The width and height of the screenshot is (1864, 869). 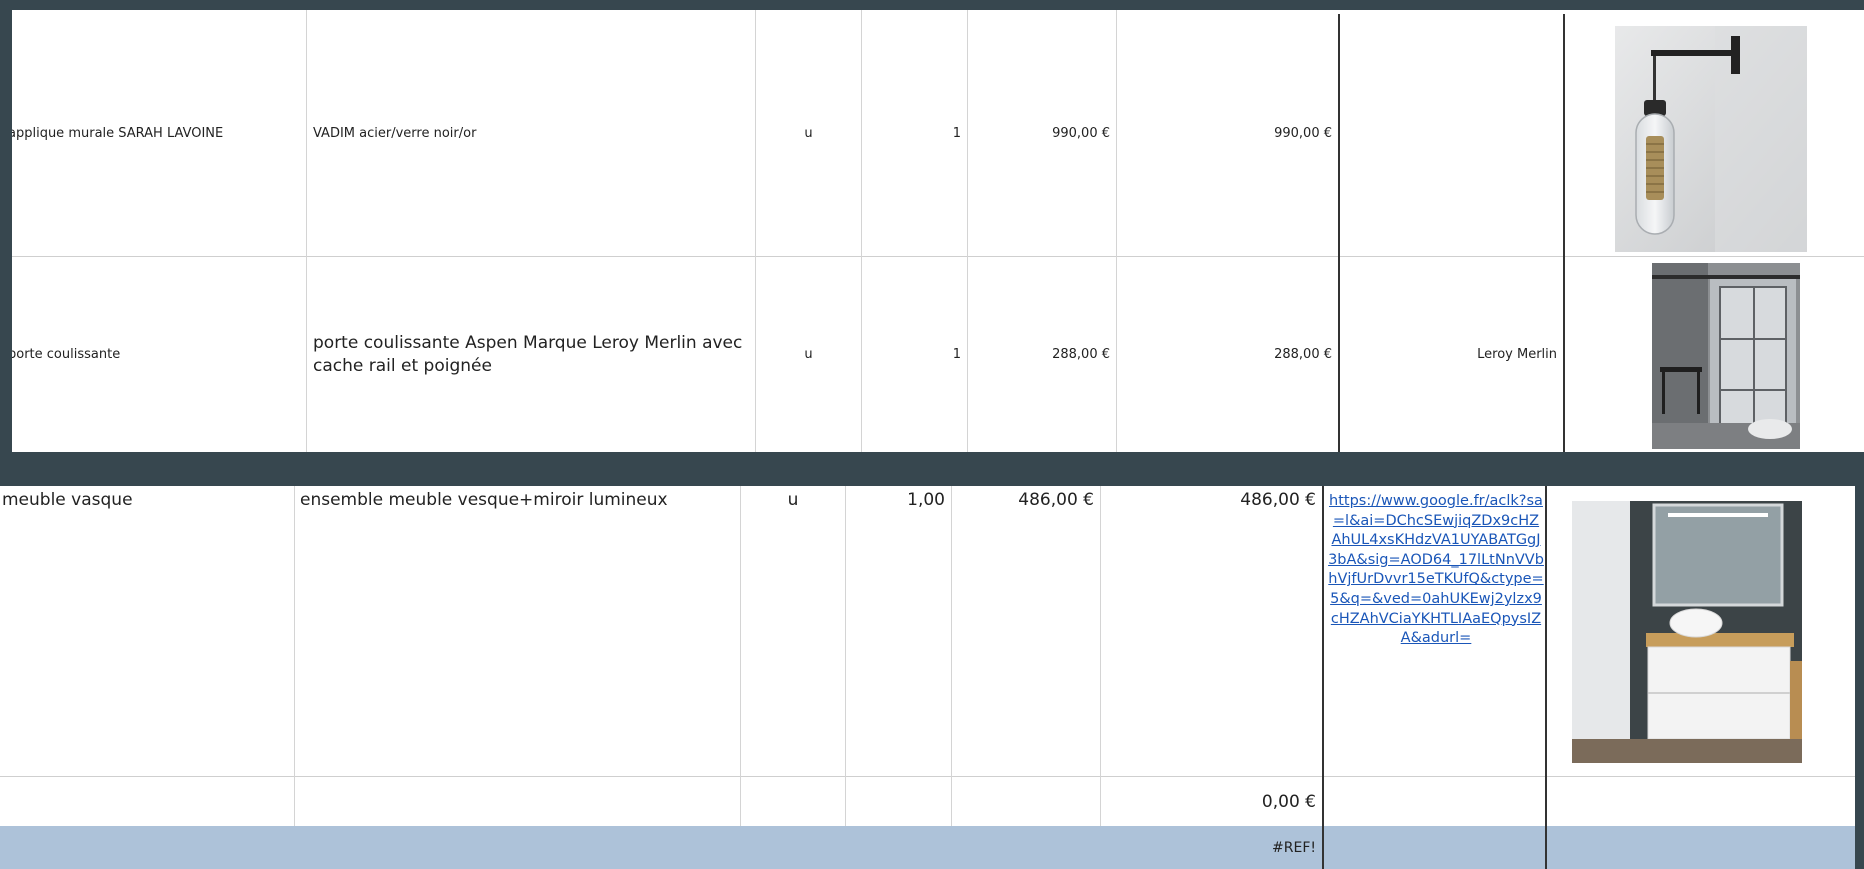 I want to click on unit-price-text: 288,00 €, so click(x=1081, y=354).